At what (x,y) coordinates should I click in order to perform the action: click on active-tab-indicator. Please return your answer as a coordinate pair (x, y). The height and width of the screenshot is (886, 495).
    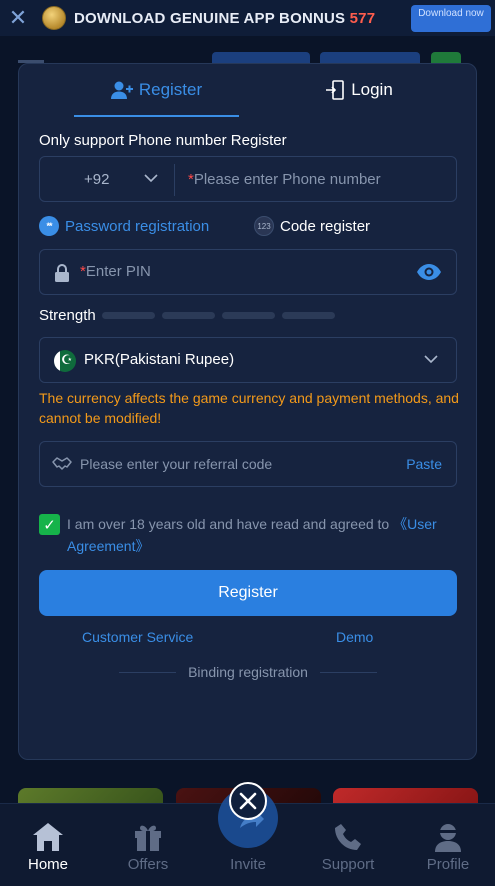
    Looking at the image, I should click on (156, 116).